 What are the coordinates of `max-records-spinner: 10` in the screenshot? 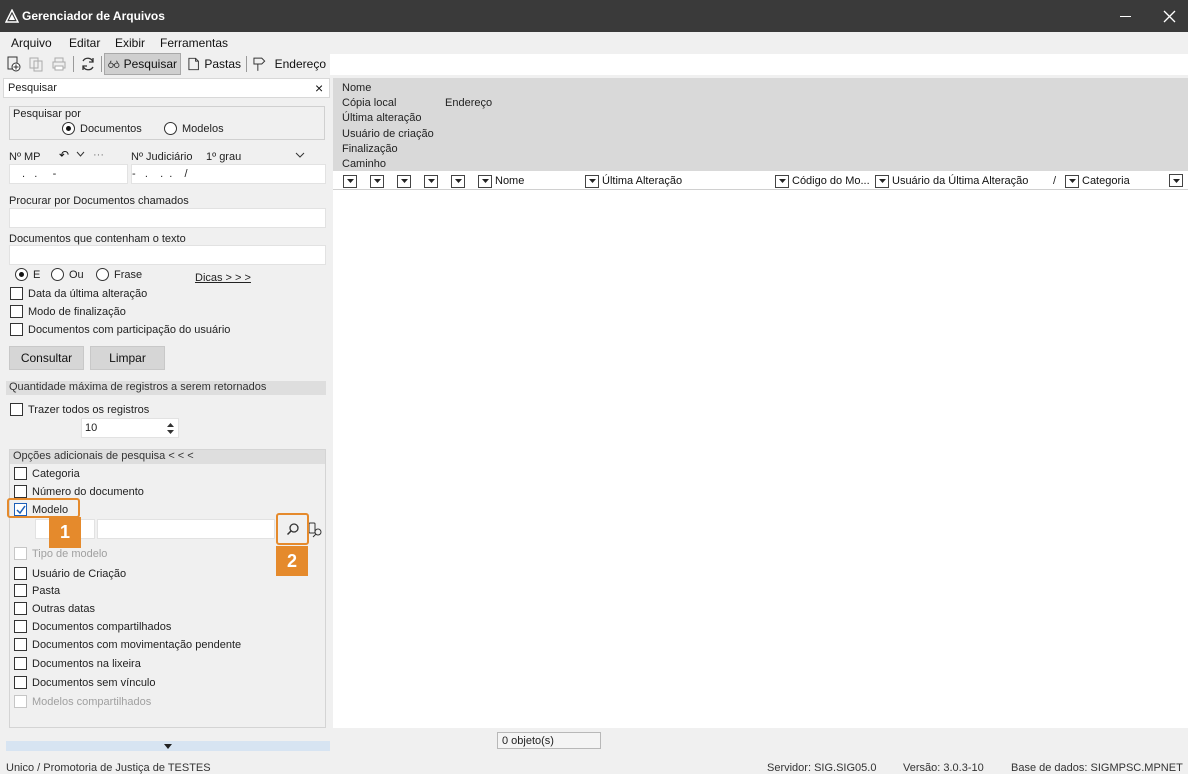 It's located at (130, 428).